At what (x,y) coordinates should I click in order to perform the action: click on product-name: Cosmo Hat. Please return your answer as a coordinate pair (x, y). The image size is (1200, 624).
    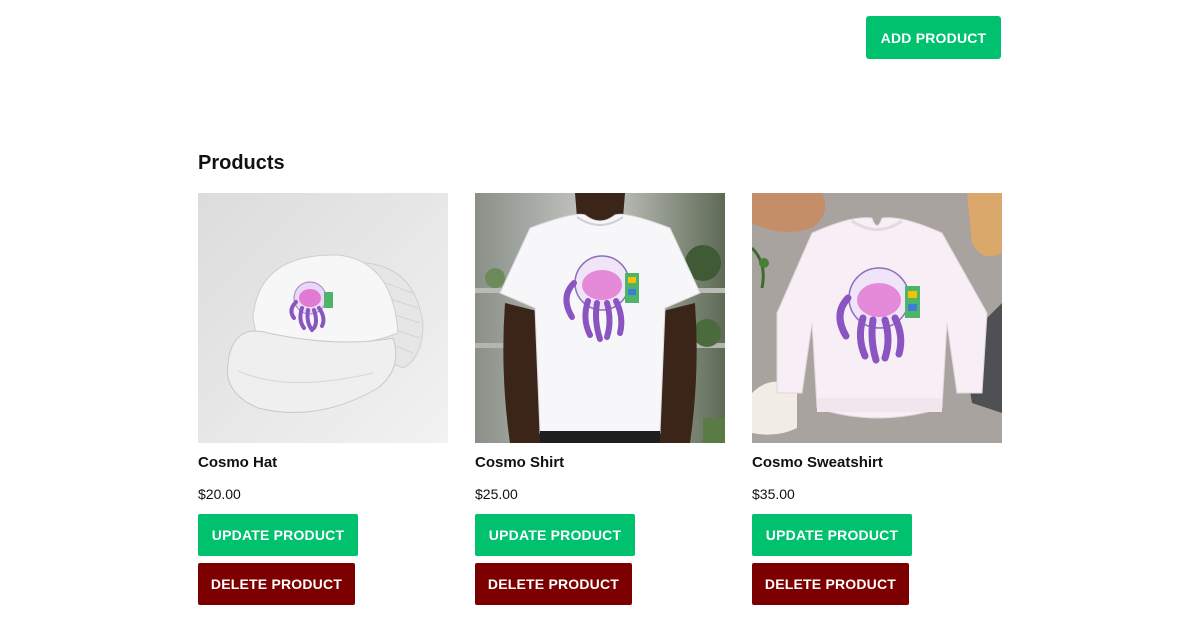
    Looking at the image, I should click on (238, 462).